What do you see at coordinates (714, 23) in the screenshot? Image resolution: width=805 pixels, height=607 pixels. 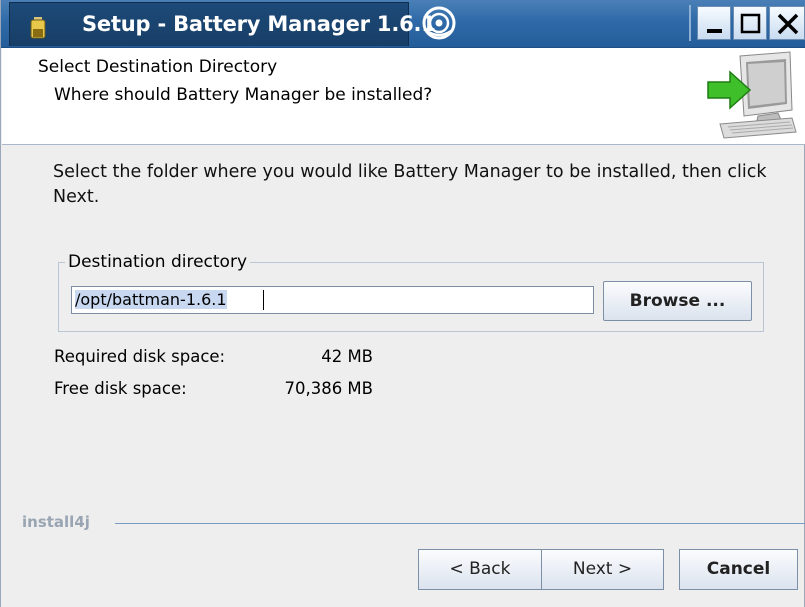 I see `minimize-button` at bounding box center [714, 23].